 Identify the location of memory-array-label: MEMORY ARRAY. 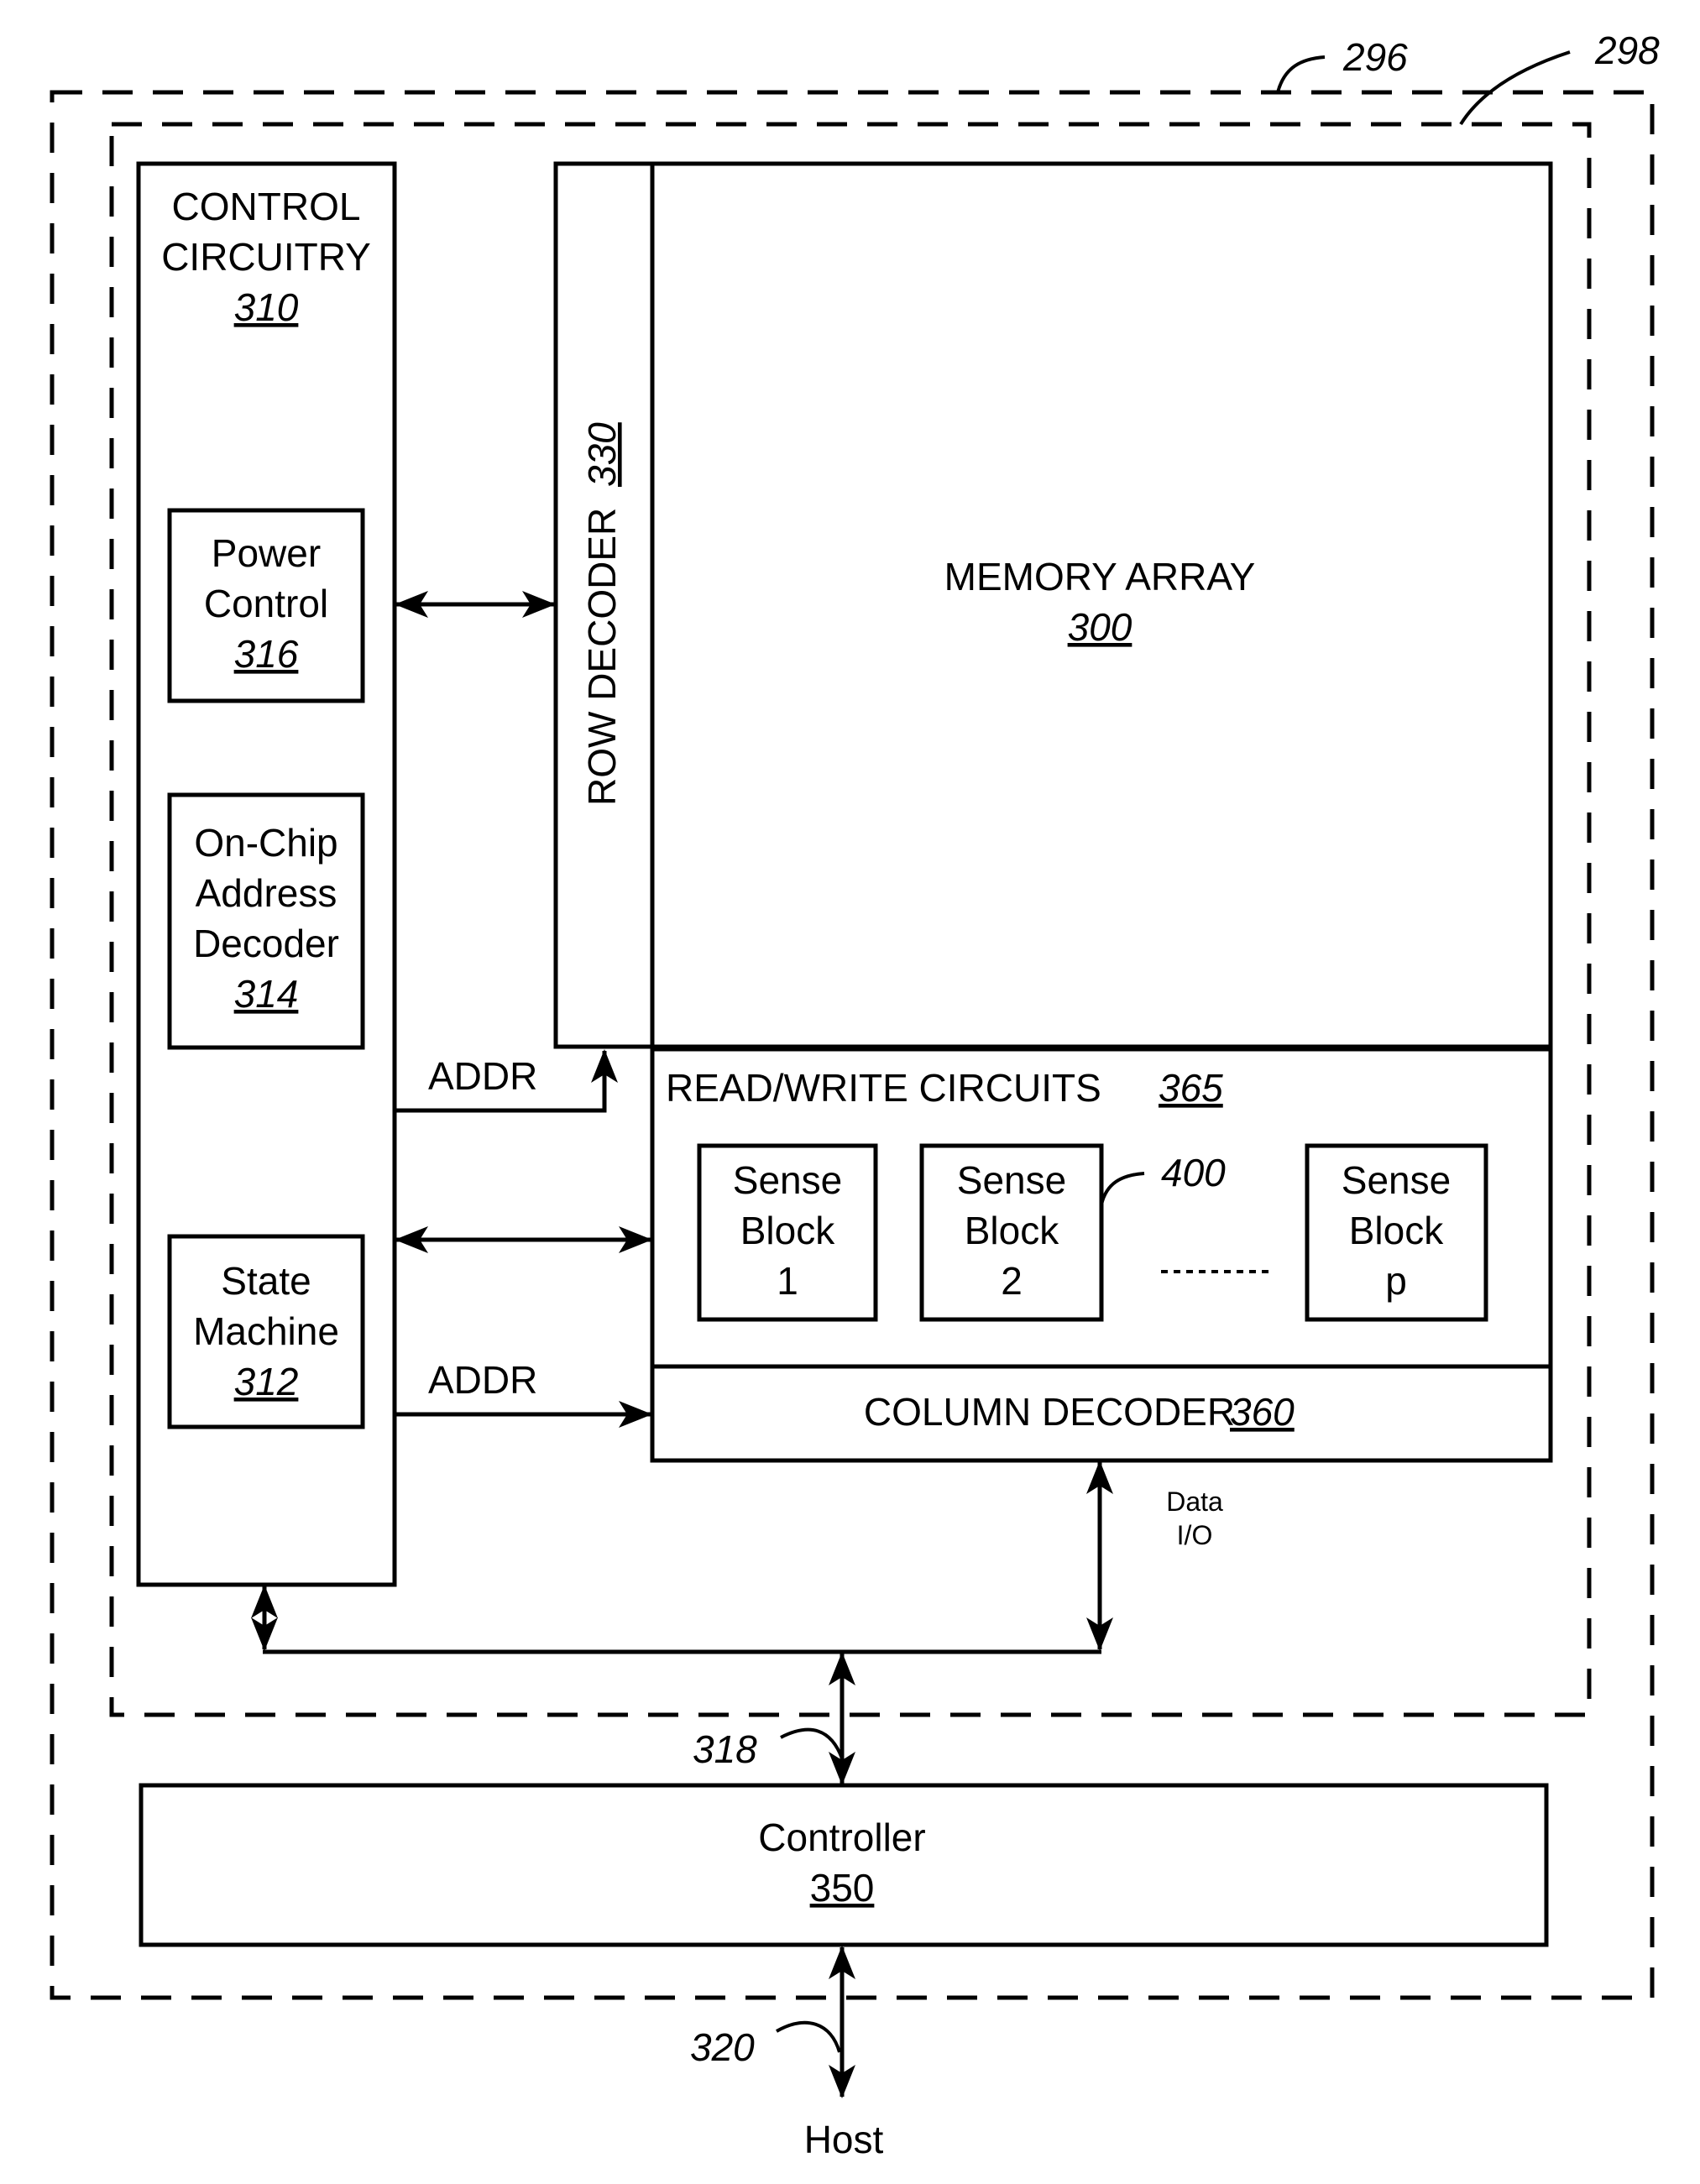
(1100, 576).